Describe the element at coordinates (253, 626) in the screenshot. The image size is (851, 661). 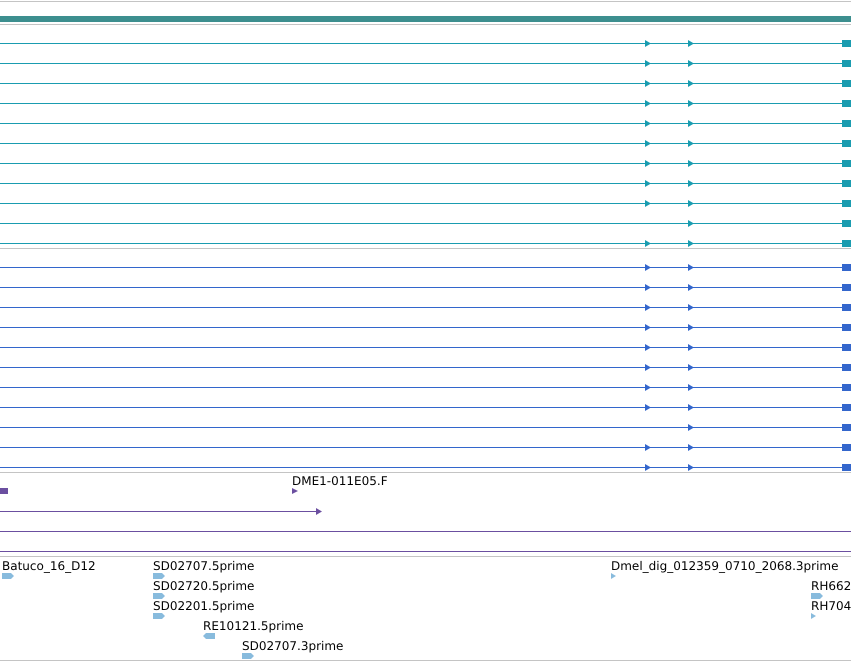
I see `feature-label: RE10121.5prime` at that location.